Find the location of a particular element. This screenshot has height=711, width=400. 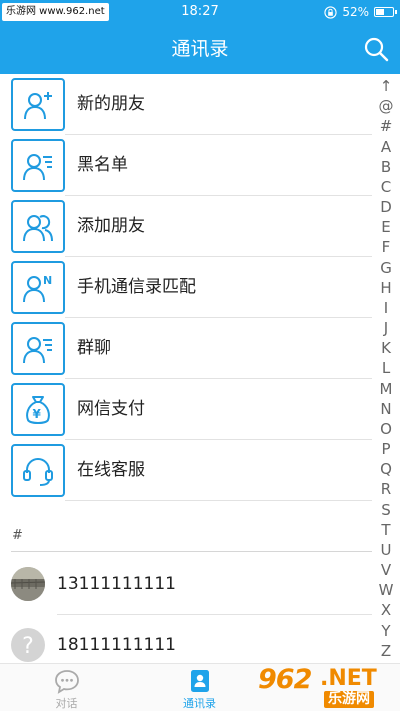

index-letter: R is located at coordinates (386, 489).